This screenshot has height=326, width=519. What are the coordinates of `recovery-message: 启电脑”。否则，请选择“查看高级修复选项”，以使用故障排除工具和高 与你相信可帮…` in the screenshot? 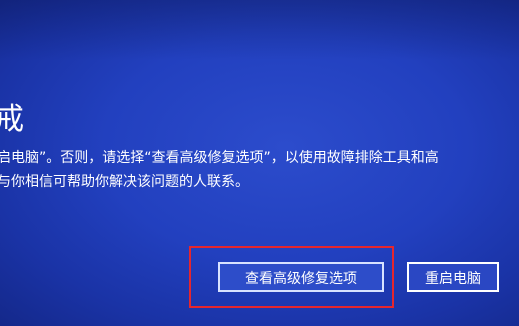 It's located at (248, 170).